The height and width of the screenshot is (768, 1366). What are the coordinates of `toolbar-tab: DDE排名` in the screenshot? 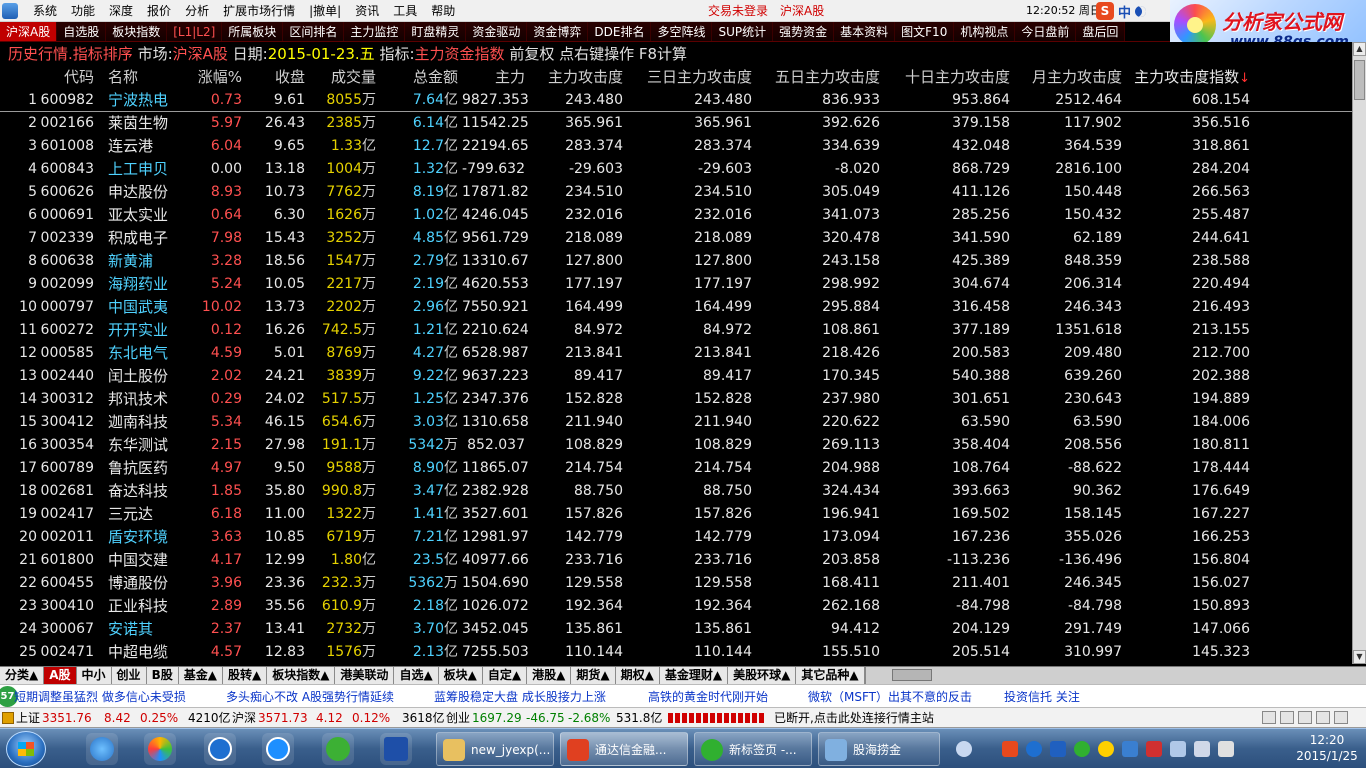 It's located at (620, 31).